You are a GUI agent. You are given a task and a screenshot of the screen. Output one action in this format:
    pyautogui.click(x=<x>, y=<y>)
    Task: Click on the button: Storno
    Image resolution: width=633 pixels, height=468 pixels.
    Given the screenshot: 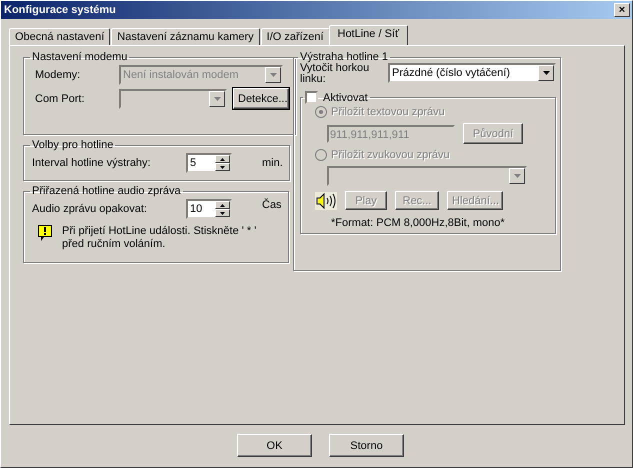 What is the action you would take?
    pyautogui.click(x=366, y=445)
    